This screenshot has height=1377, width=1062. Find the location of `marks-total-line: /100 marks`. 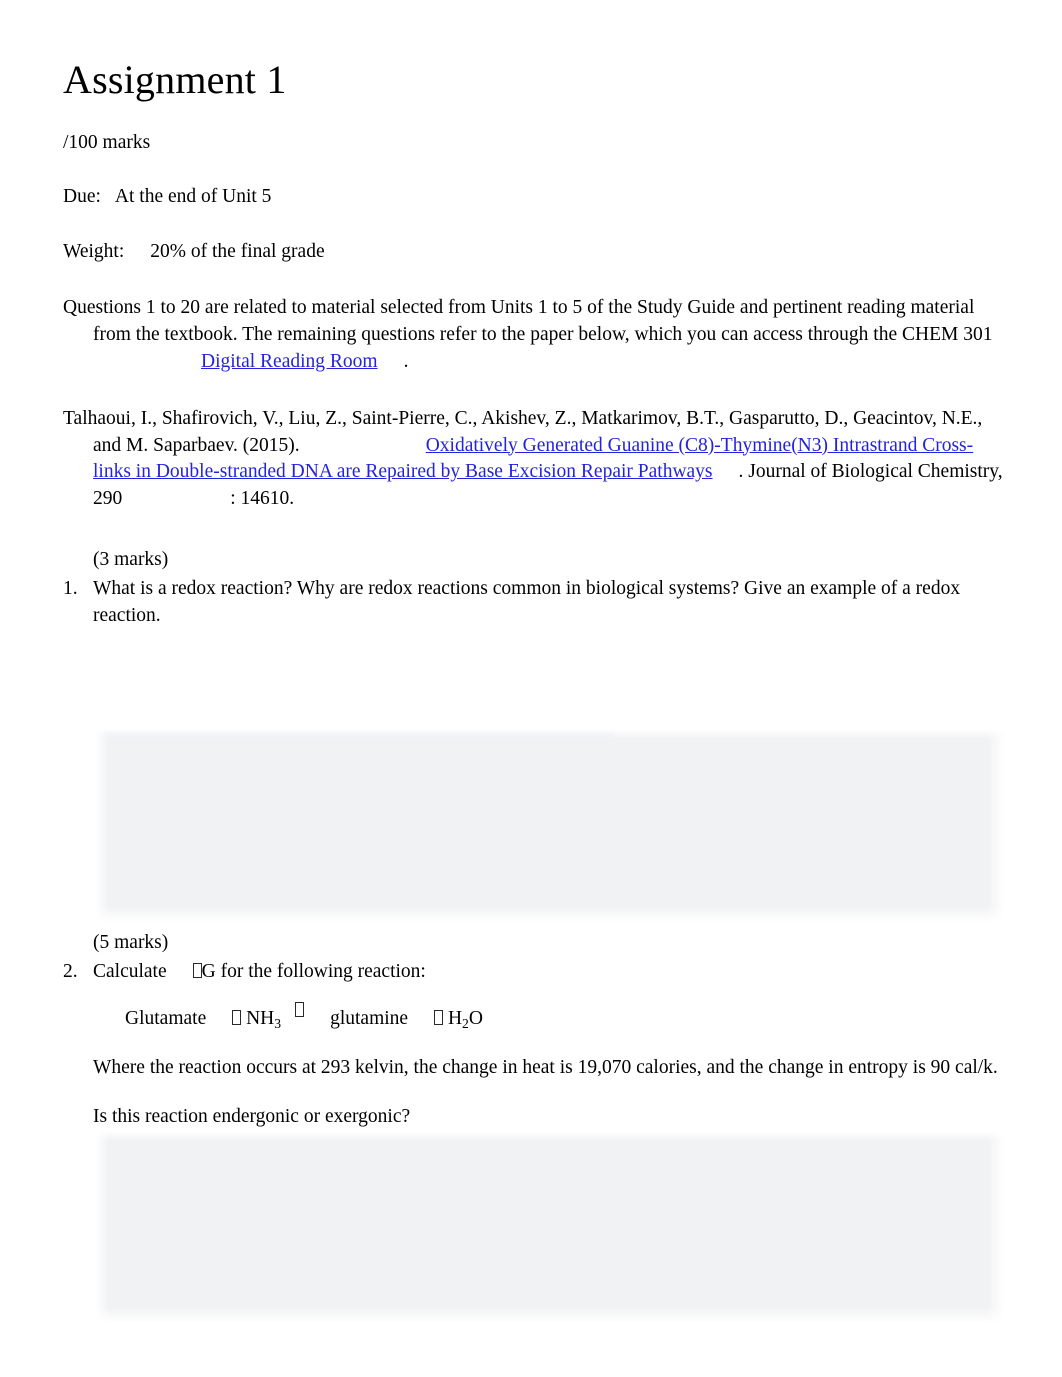

marks-total-line: /100 marks is located at coordinates (107, 142).